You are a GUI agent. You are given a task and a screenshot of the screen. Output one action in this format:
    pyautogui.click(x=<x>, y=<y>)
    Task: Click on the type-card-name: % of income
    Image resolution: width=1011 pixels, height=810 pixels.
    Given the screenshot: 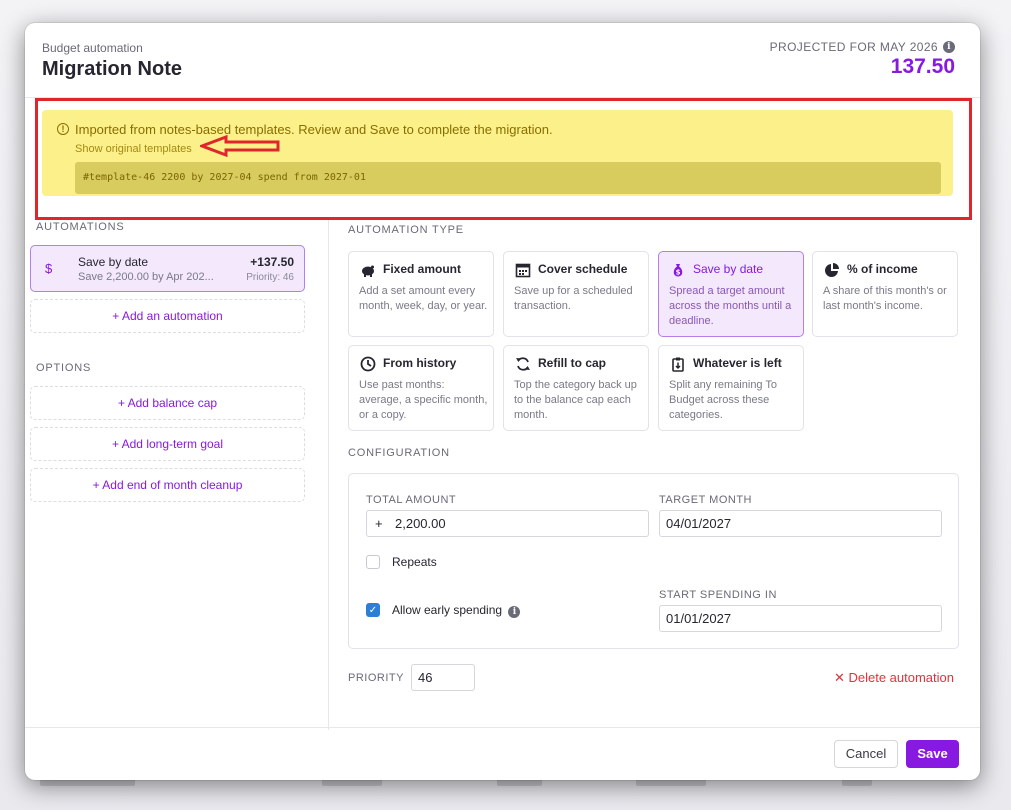 What is the action you would take?
    pyautogui.click(x=882, y=269)
    